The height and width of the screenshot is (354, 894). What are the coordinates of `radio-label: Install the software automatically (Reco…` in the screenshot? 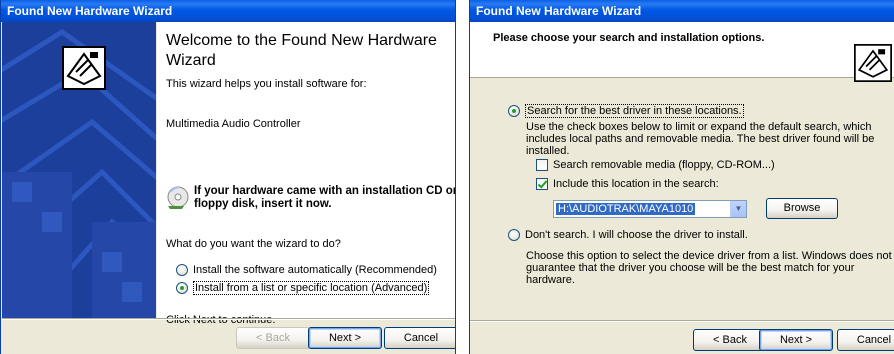 It's located at (315, 270).